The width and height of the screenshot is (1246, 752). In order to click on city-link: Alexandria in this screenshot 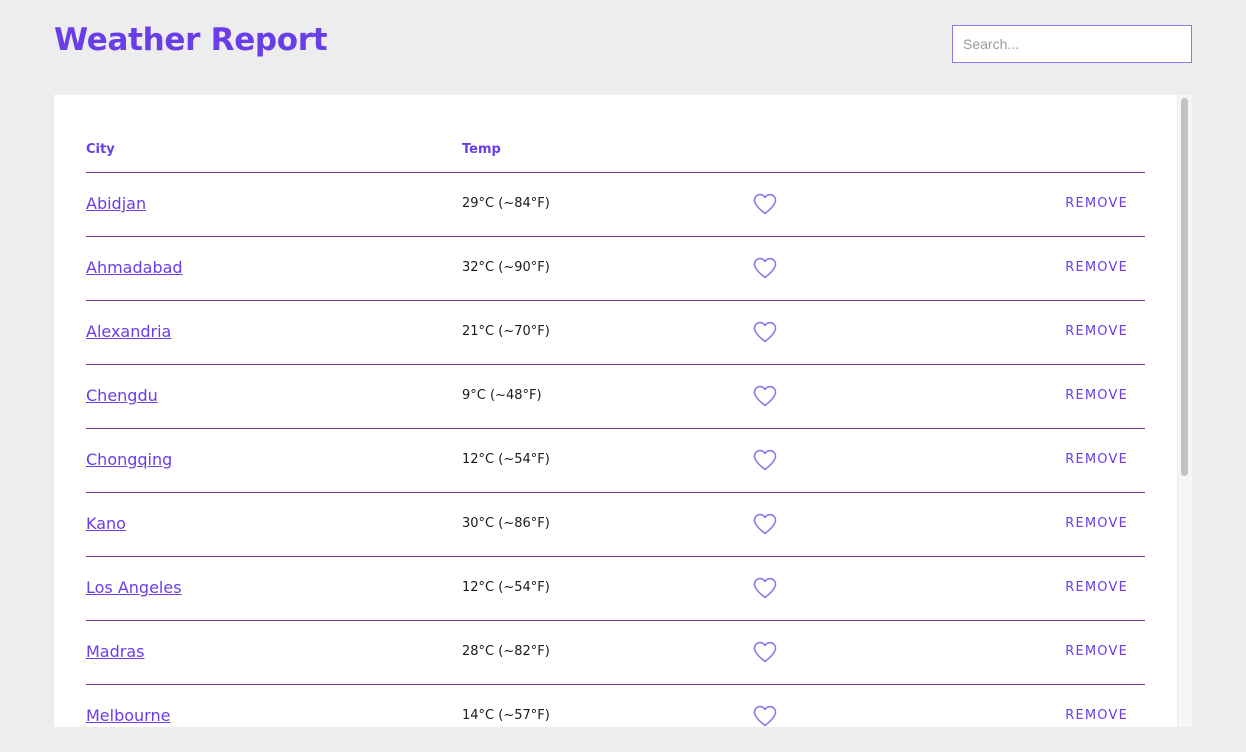, I will do `click(128, 331)`.